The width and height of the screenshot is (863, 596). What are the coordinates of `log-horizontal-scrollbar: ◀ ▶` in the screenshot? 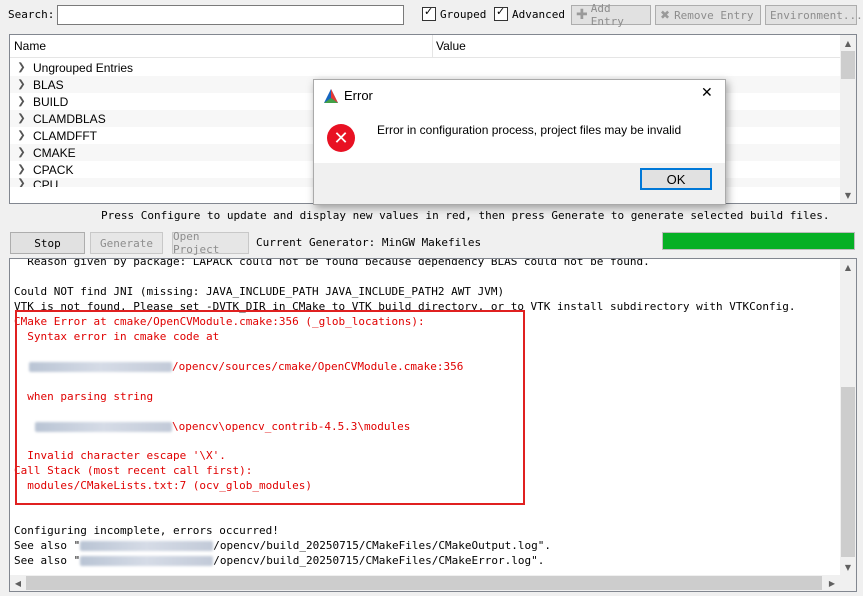 It's located at (425, 583).